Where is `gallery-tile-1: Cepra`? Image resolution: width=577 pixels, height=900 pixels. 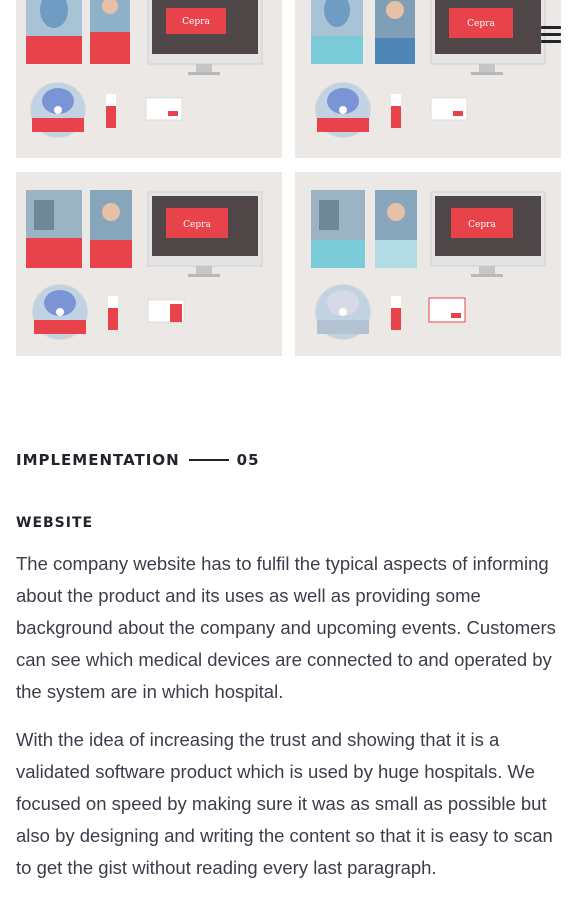 gallery-tile-1: Cepra is located at coordinates (149, 79).